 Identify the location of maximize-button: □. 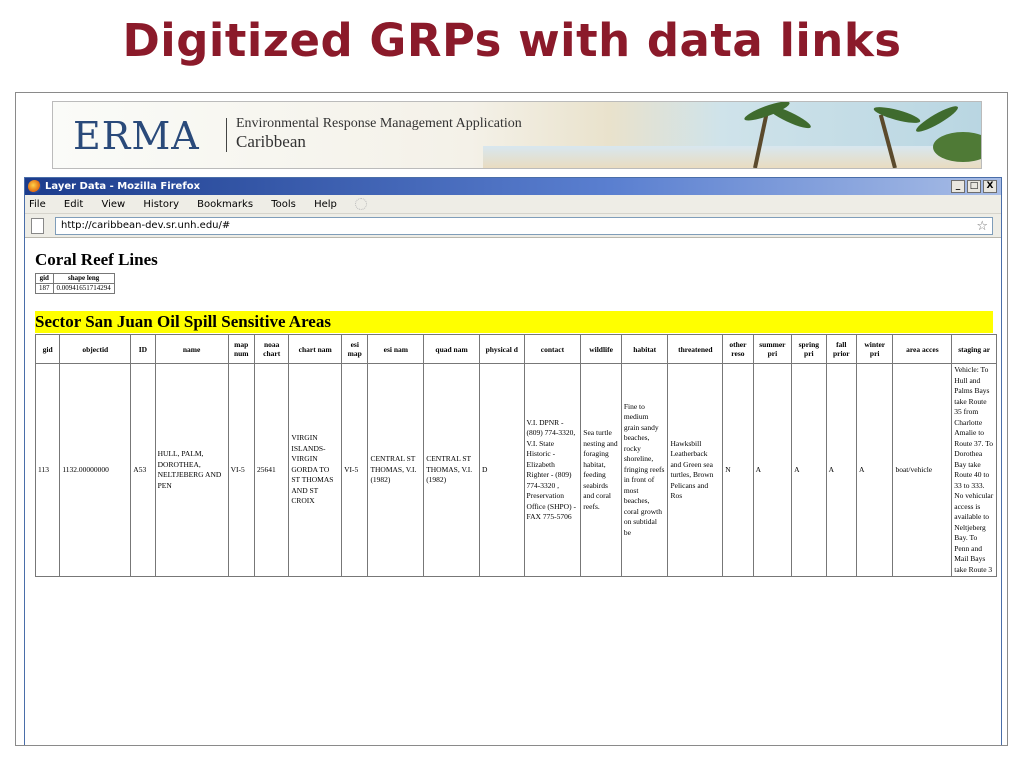
(974, 186).